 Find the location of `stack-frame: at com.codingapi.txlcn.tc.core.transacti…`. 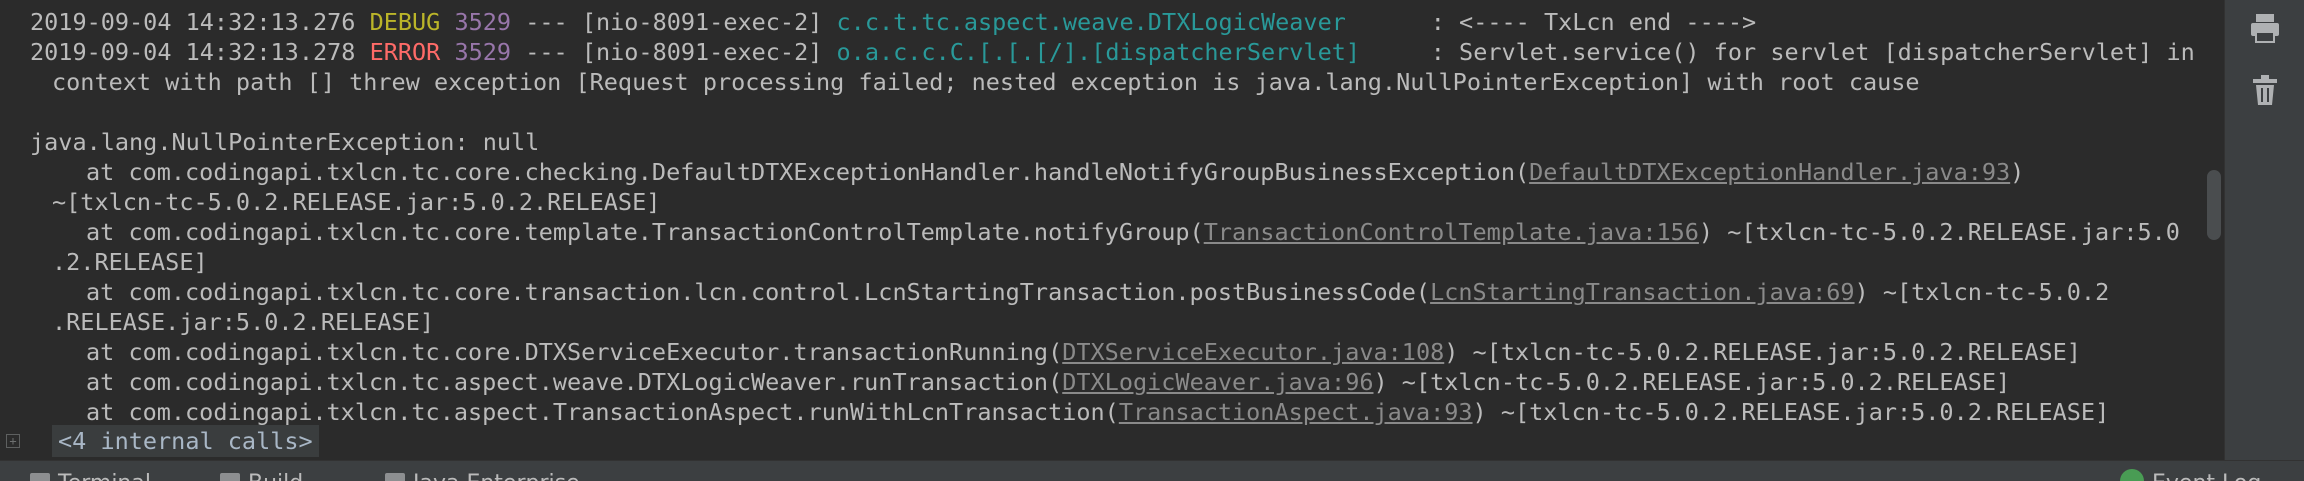

stack-frame: at com.codingapi.txlcn.tc.core.transacti… is located at coordinates (1097, 292).